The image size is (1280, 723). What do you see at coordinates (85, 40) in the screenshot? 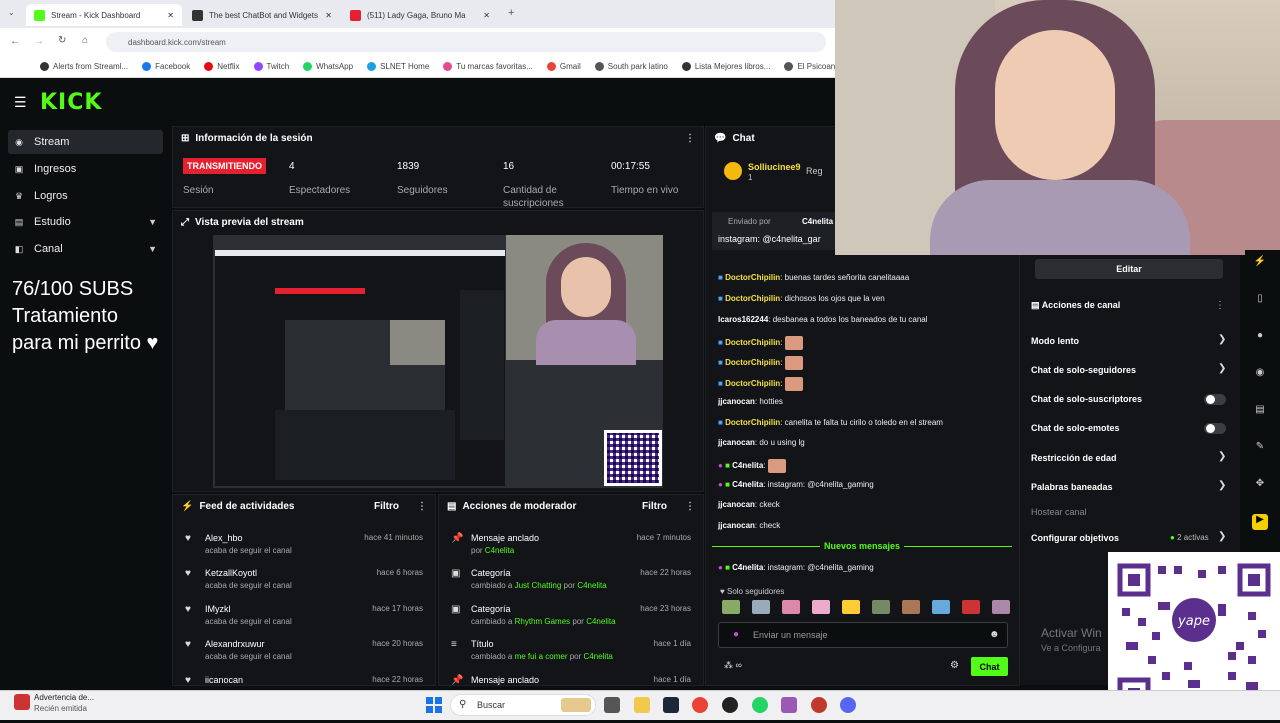
I see `home-icon: ⌂` at bounding box center [85, 40].